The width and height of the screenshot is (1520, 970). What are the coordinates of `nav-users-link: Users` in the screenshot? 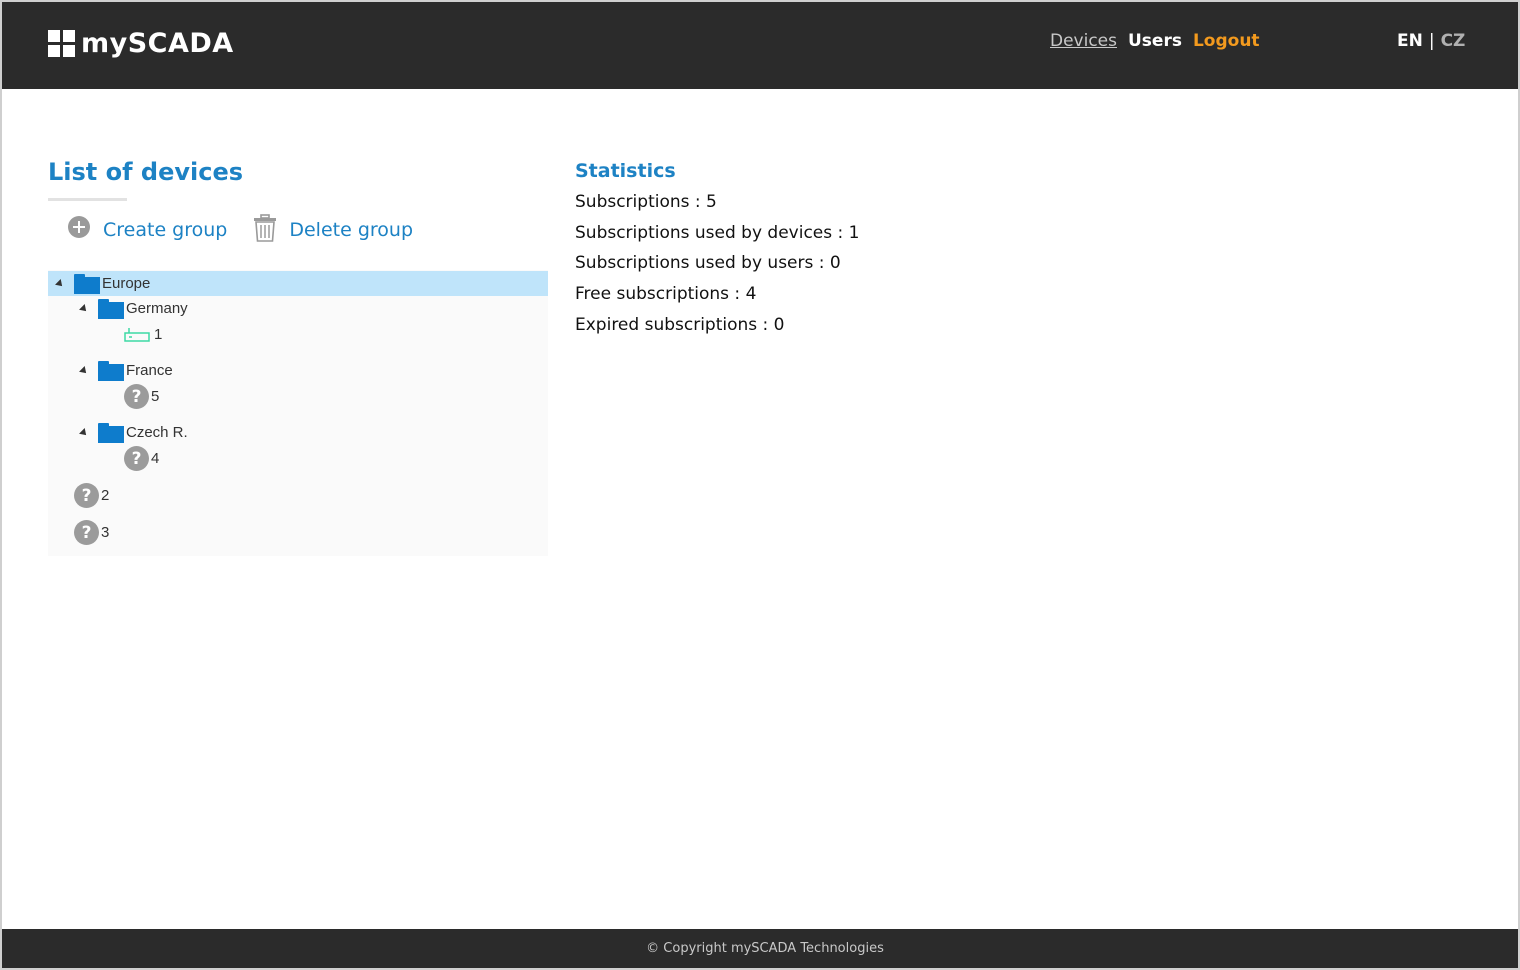 It's located at (1155, 41).